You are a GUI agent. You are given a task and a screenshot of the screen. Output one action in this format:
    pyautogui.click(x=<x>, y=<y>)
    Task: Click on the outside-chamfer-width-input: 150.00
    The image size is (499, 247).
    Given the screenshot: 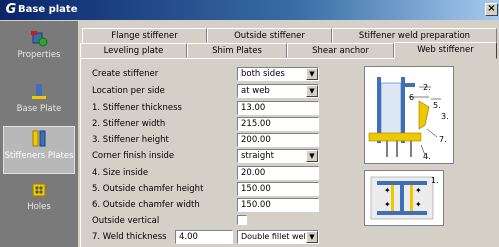 What is the action you would take?
    pyautogui.click(x=278, y=205)
    